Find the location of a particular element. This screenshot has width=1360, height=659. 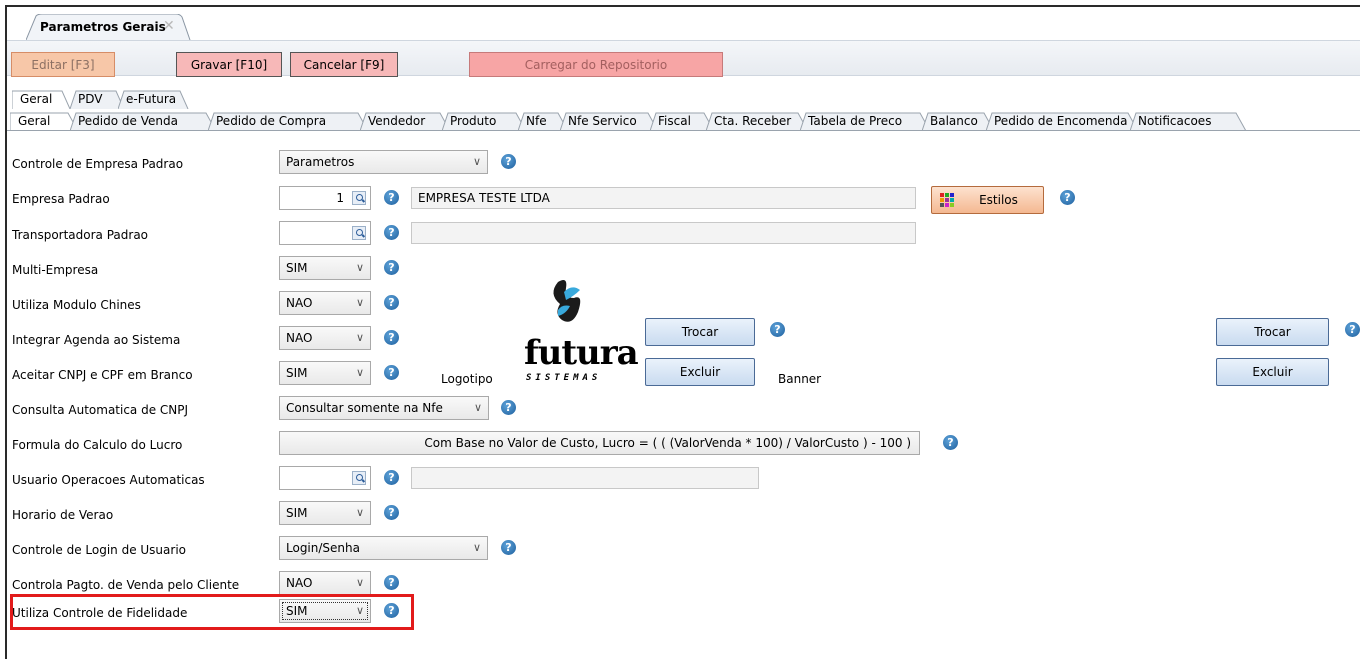

consulta-cnpj-select: Consultar somente na Nfe ∨ is located at coordinates (384, 408).